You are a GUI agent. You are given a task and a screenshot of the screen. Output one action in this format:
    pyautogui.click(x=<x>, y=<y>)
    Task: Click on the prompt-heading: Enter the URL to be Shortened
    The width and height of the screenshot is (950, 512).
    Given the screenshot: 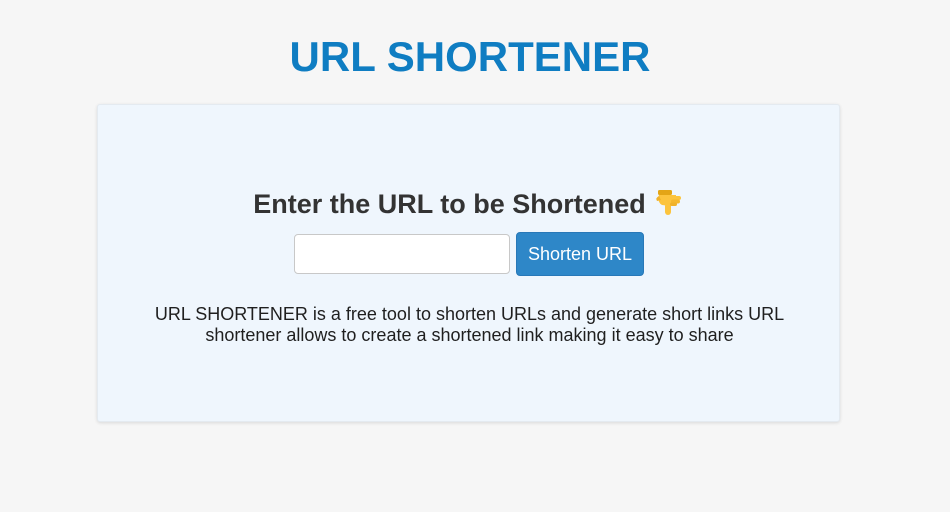 What is the action you would take?
    pyautogui.click(x=468, y=203)
    